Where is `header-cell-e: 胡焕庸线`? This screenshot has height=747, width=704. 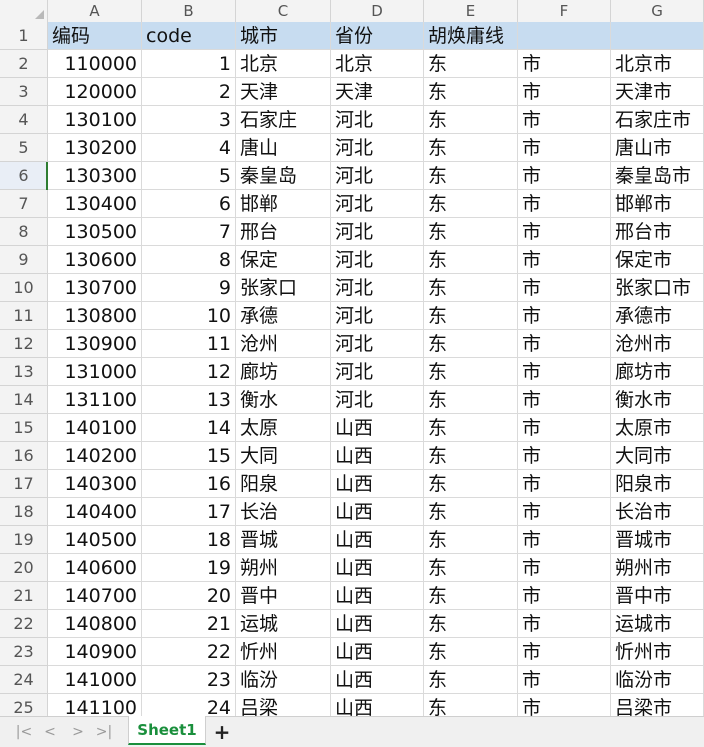
header-cell-e: 胡焕庸线 is located at coordinates (471, 36).